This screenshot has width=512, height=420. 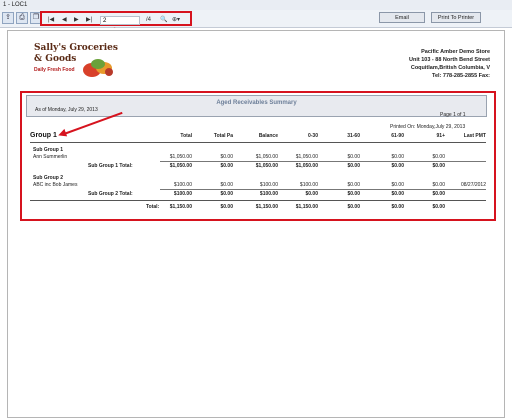 What do you see at coordinates (455, 52) in the screenshot?
I see `store-name: Pacific Amber Demo Store` at bounding box center [455, 52].